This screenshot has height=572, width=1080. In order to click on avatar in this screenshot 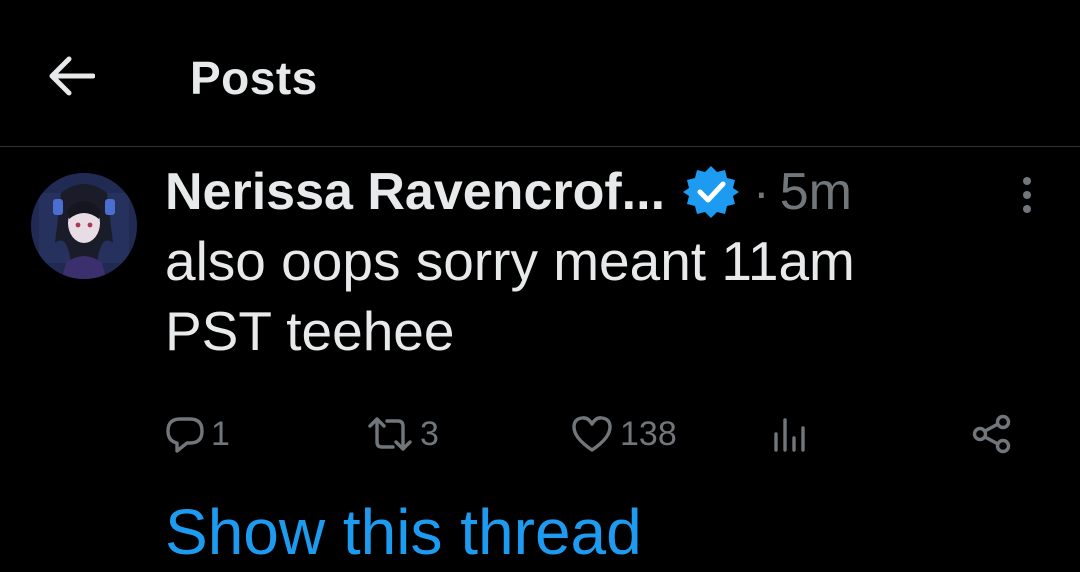, I will do `click(84, 226)`.